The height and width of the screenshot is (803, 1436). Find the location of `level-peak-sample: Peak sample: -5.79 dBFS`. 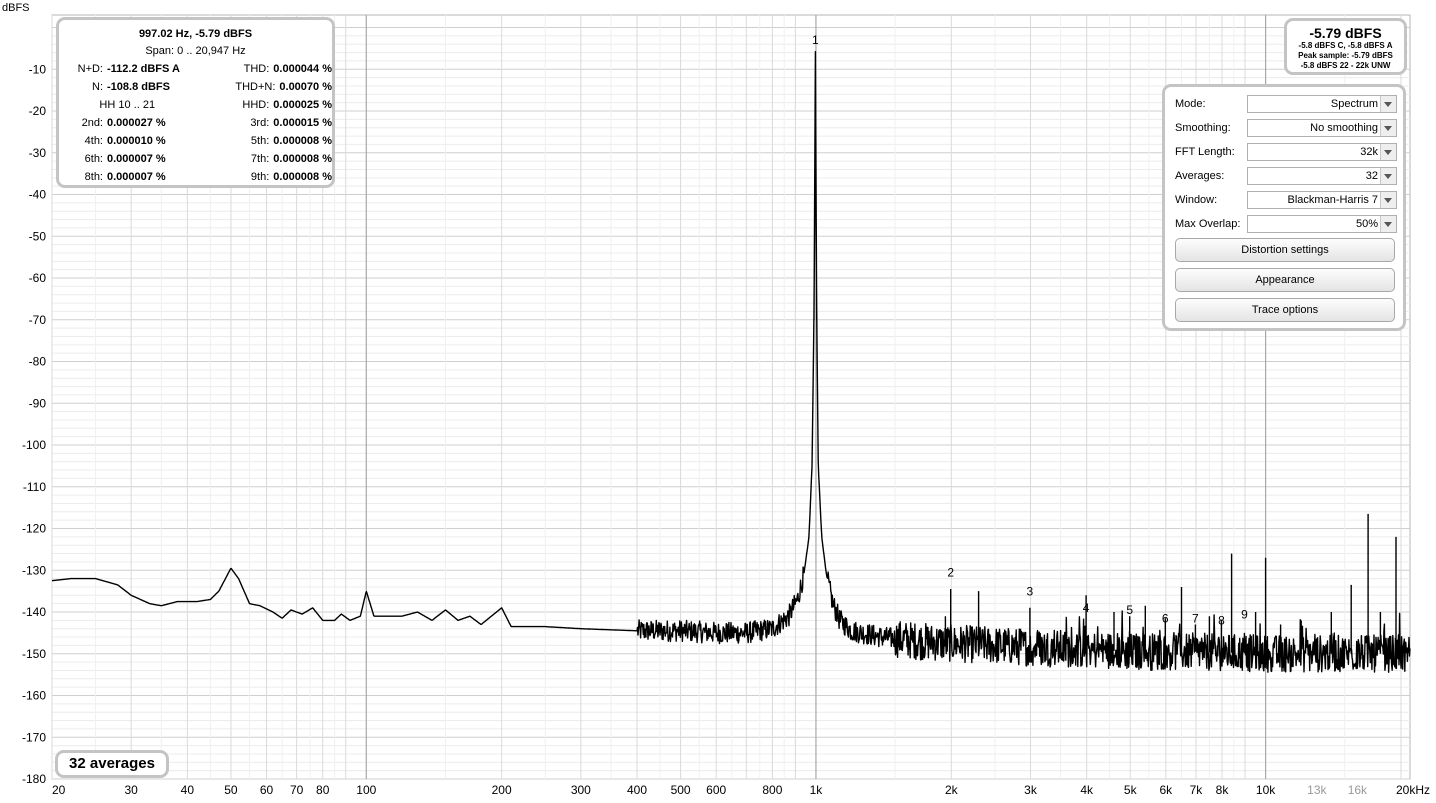

level-peak-sample: Peak sample: -5.79 dBFS is located at coordinates (1345, 55).